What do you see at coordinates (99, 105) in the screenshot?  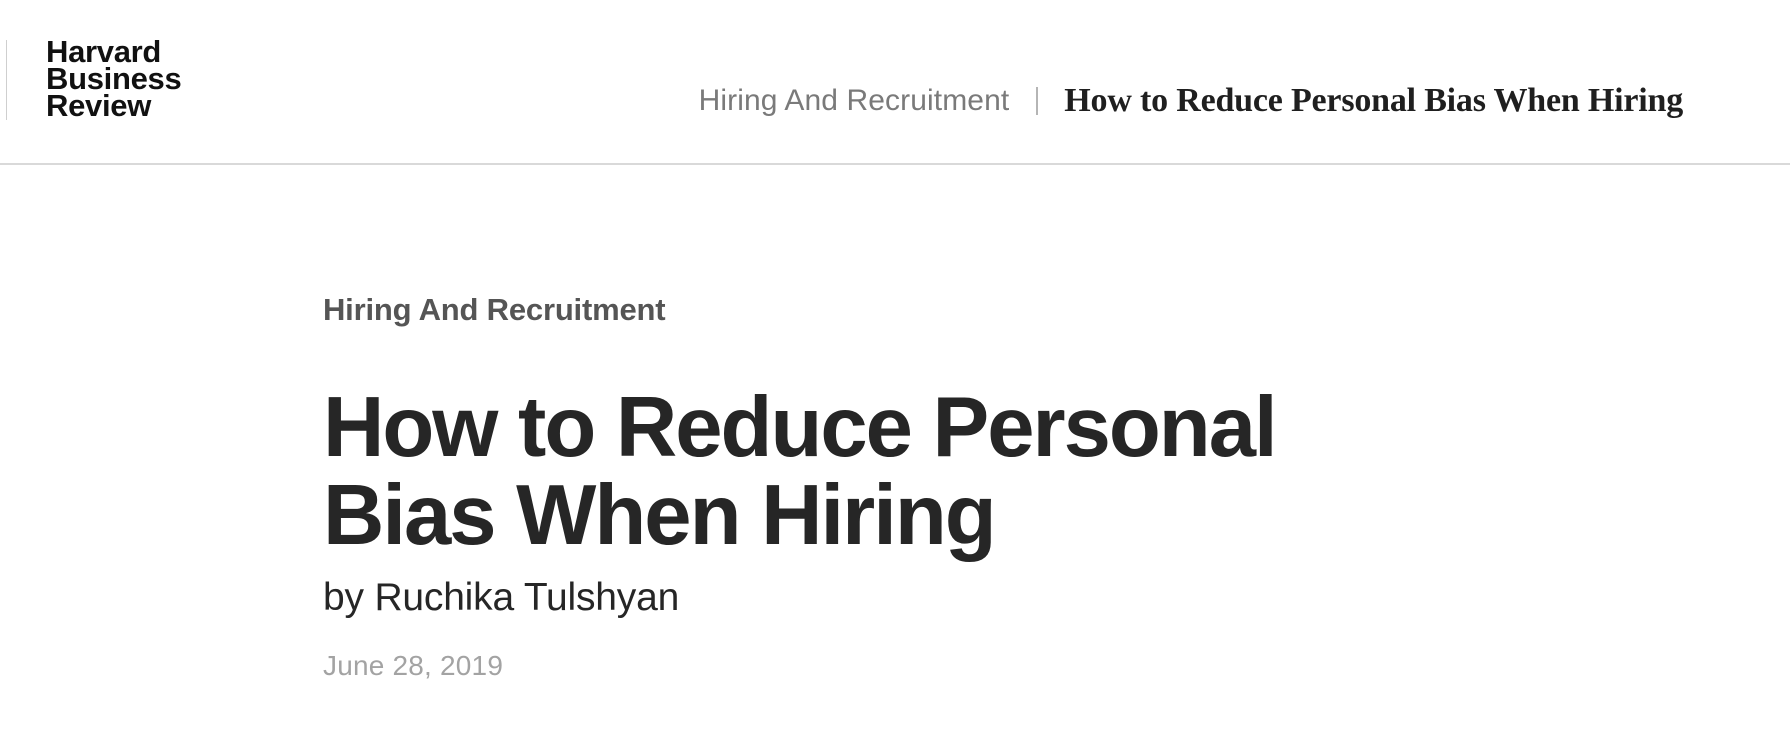 I see `logo-line-3: Review` at bounding box center [99, 105].